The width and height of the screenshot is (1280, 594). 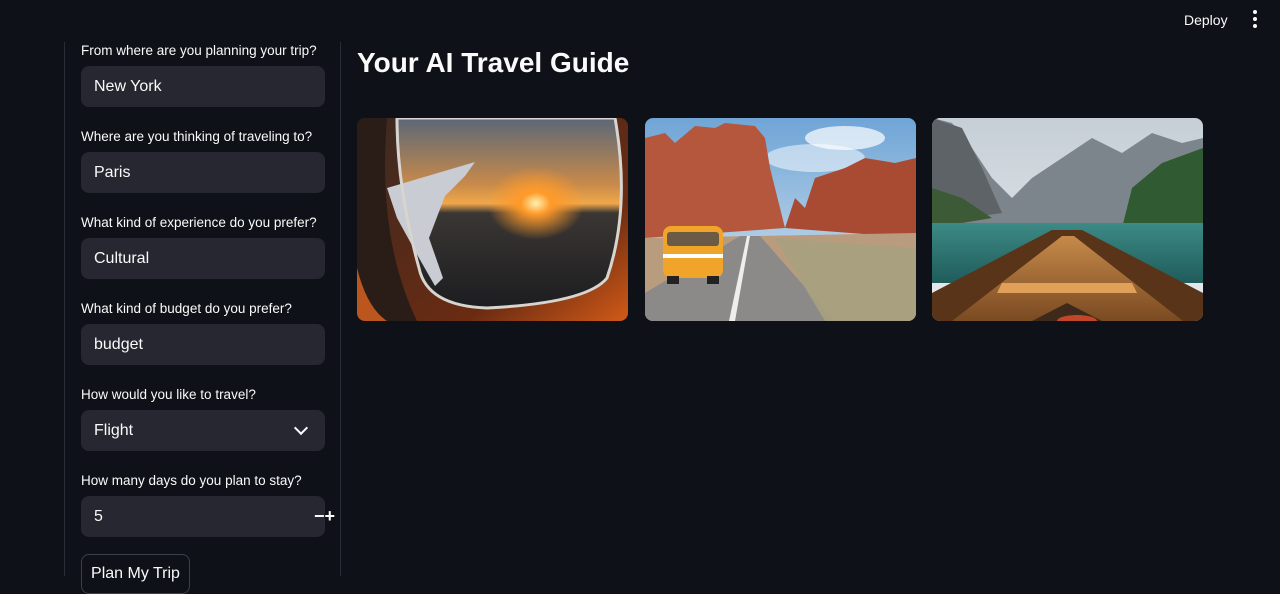 I want to click on travel-mode-select: Flight, so click(x=203, y=430).